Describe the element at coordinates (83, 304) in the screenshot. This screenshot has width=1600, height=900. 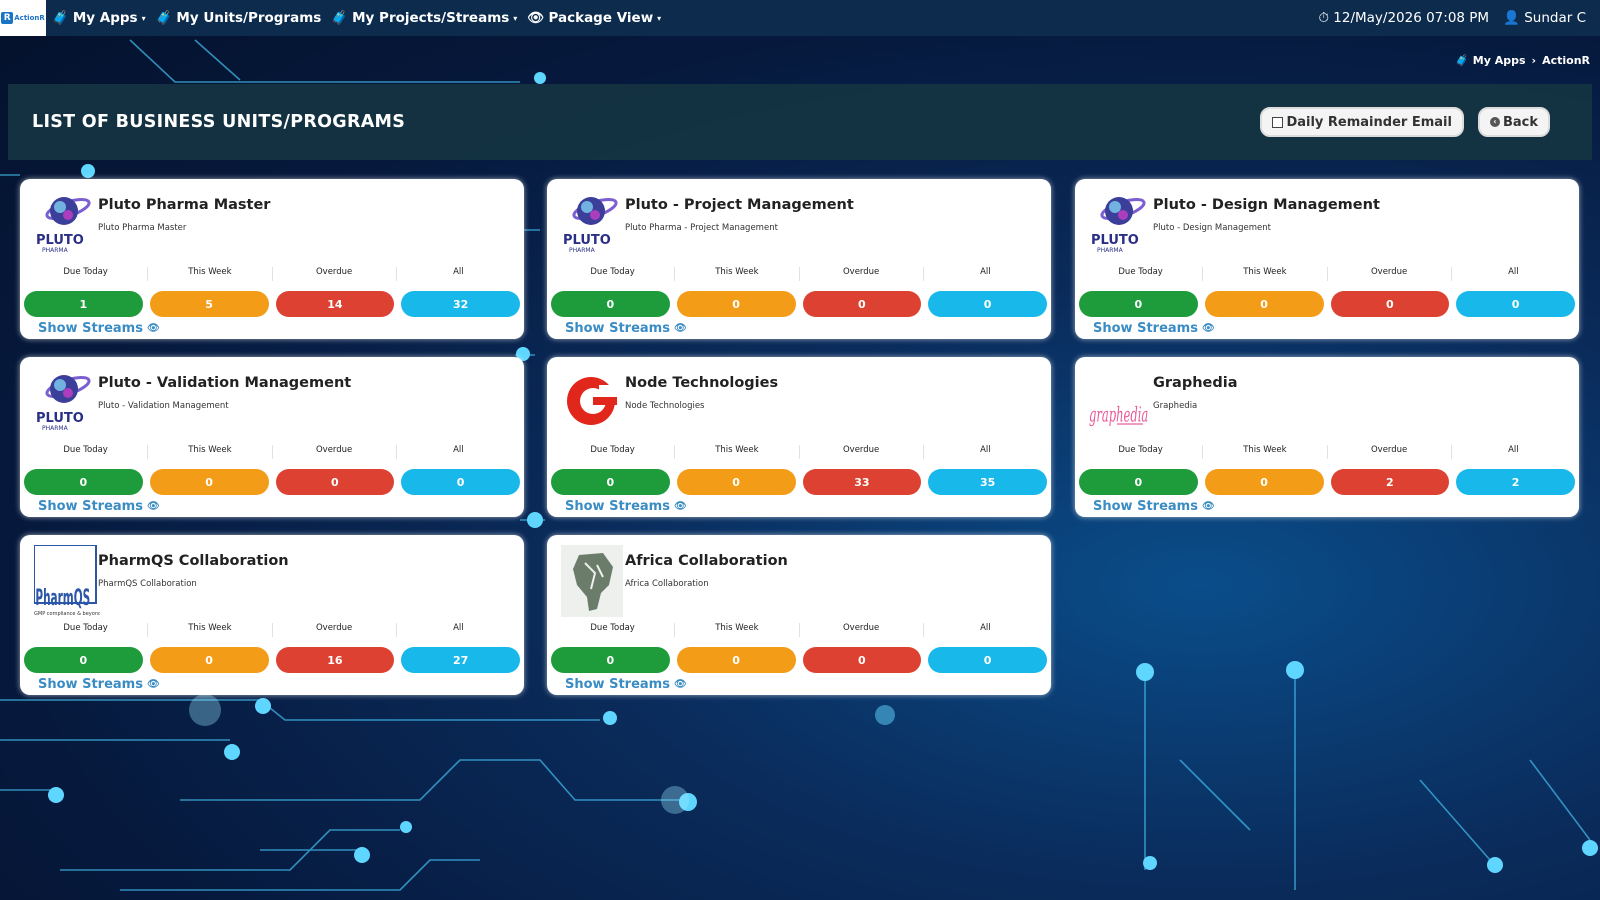
I see `count-pill: 1` at that location.